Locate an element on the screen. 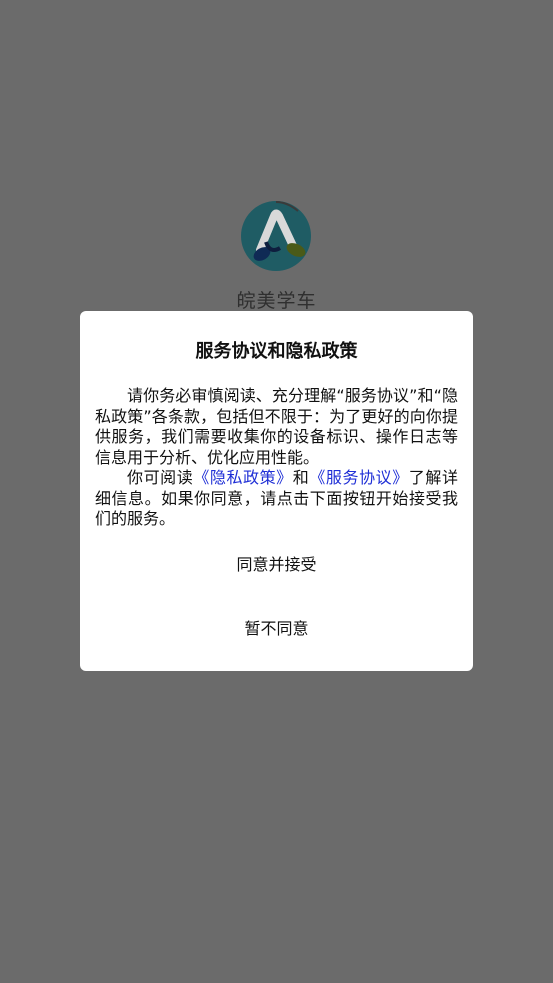 The height and width of the screenshot is (983, 553). and-text: 和 is located at coordinates (301, 477).